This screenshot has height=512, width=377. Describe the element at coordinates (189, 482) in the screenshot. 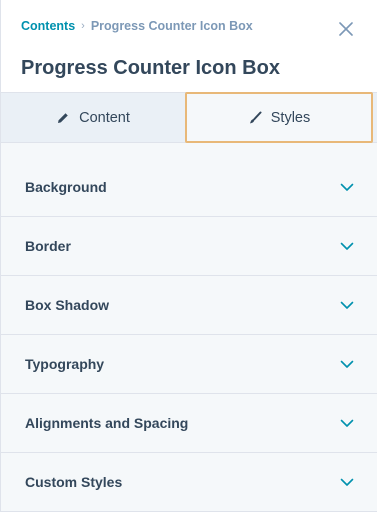

I see `section-custom-styles: Custom Styles` at that location.